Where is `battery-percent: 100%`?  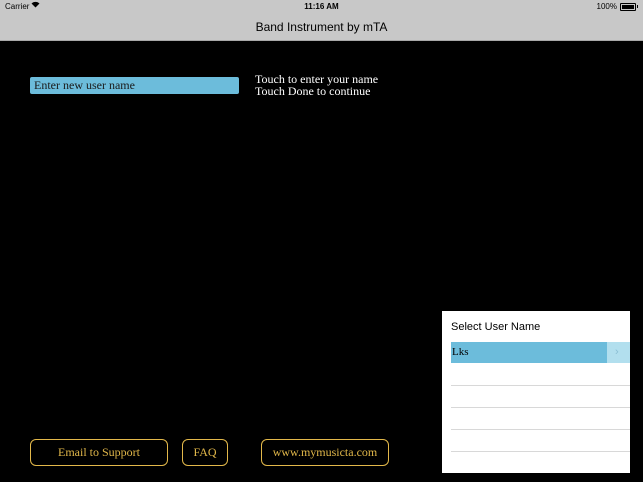
battery-percent: 100% is located at coordinates (606, 6).